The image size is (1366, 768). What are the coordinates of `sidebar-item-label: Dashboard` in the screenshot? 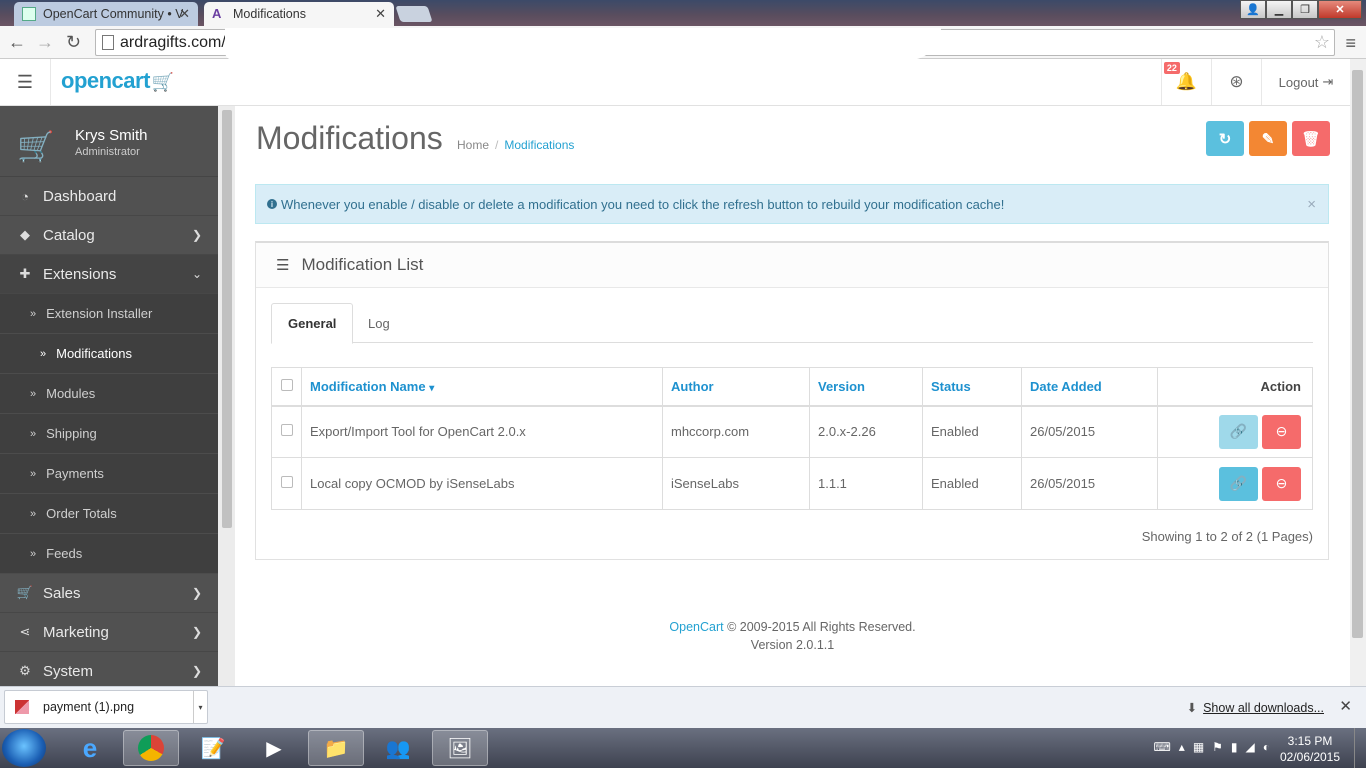 It's located at (80, 196).